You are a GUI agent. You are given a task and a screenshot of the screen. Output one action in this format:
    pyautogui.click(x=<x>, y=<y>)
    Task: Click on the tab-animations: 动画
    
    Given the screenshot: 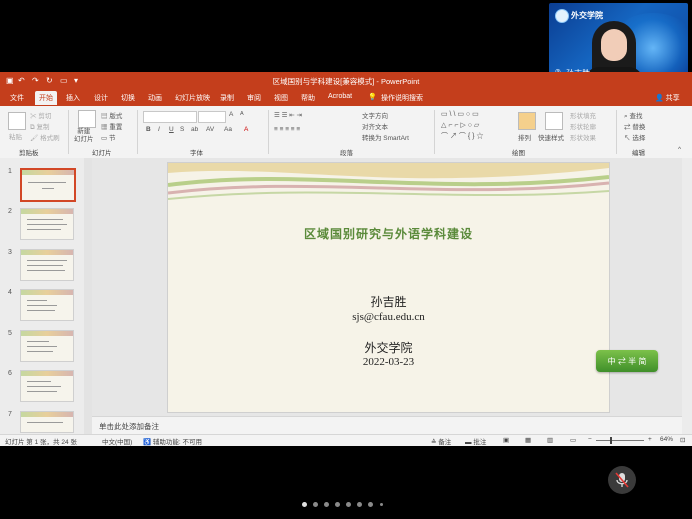 What is the action you would take?
    pyautogui.click(x=155, y=98)
    